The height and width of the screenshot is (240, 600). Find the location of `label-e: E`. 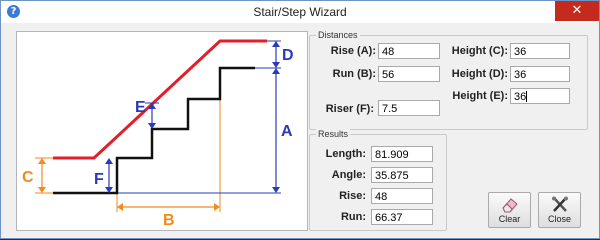

label-e: E is located at coordinates (140, 107).